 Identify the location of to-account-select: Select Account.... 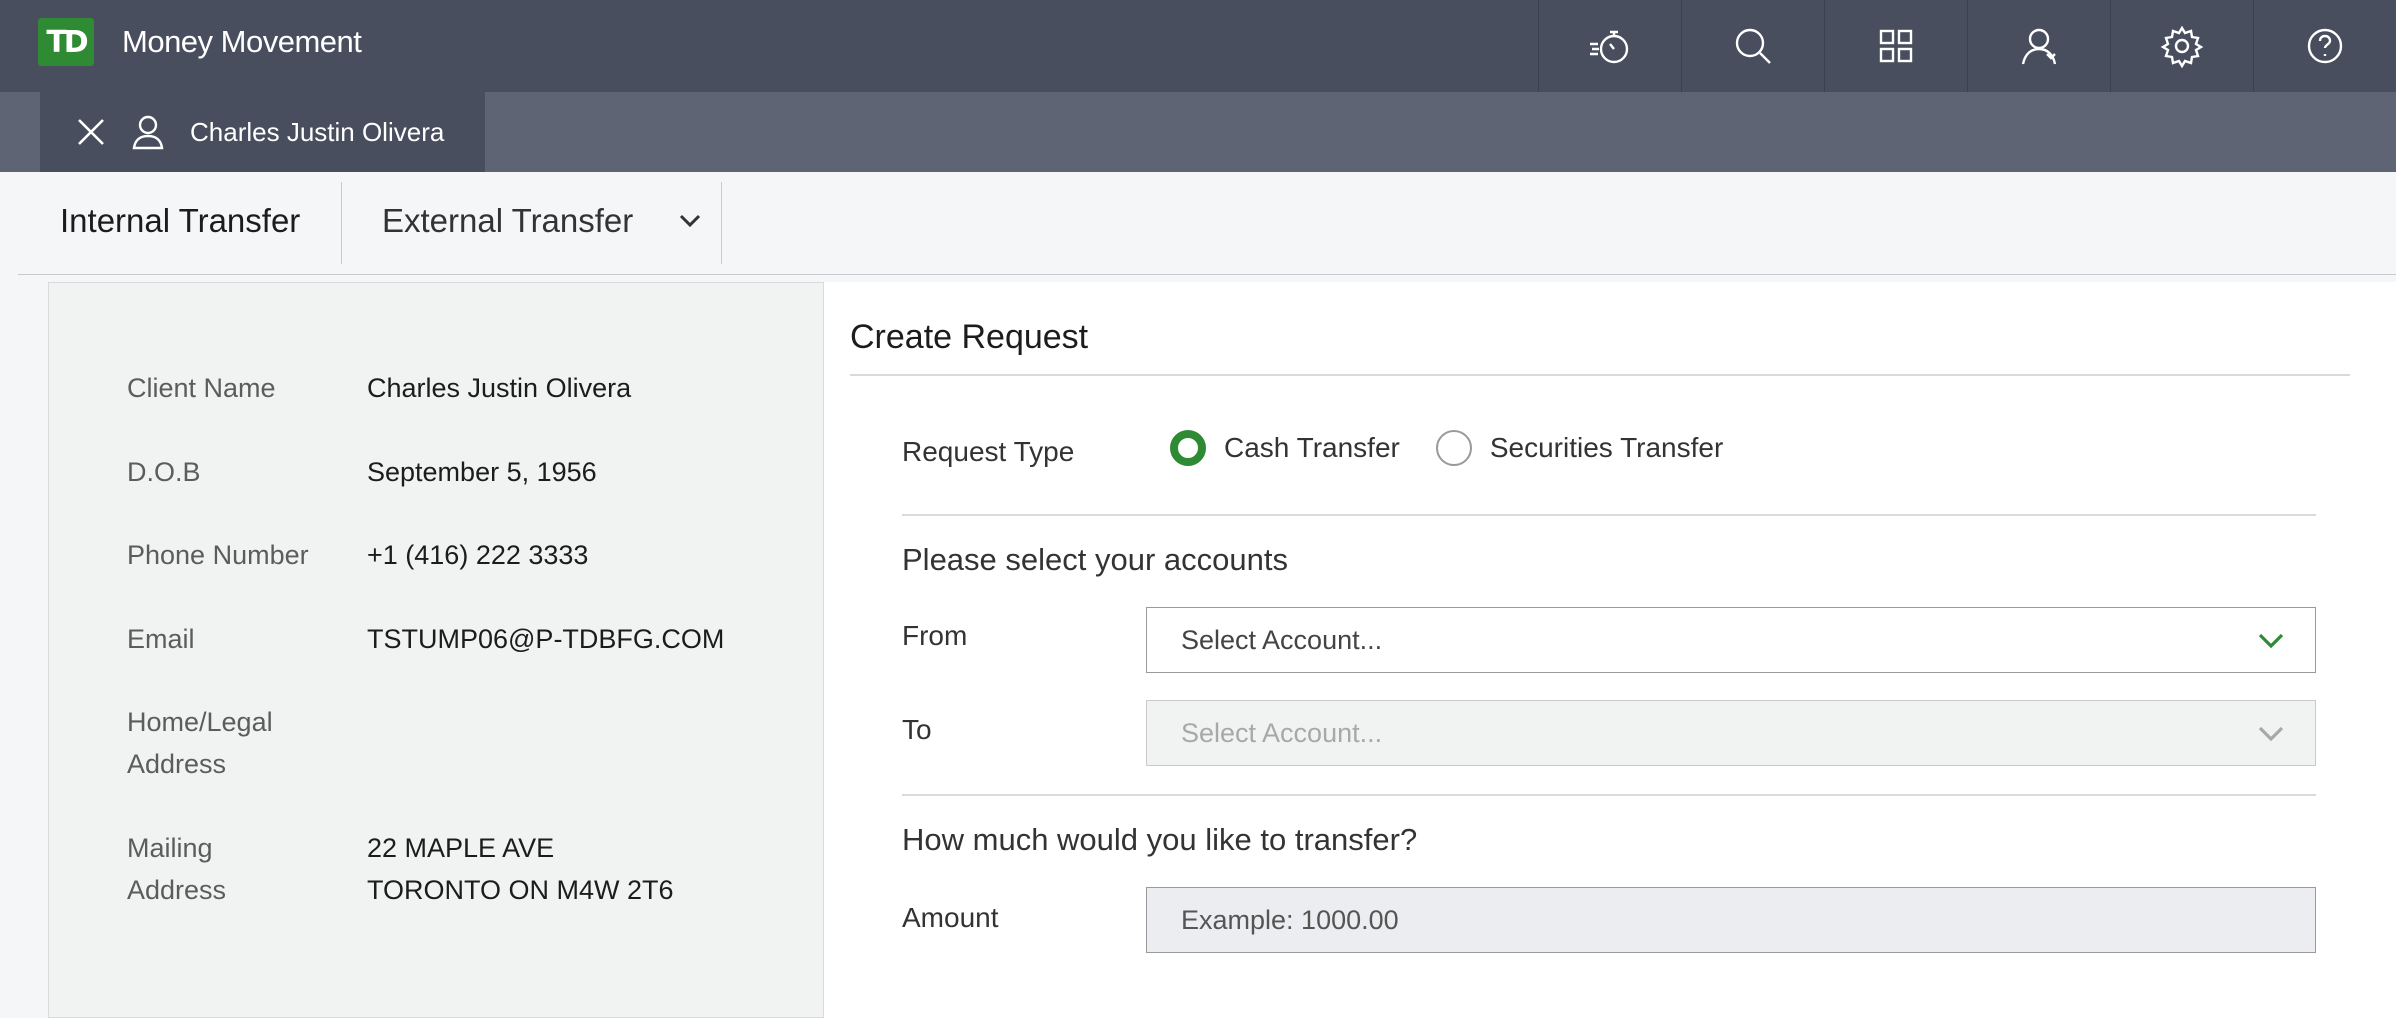
(1731, 733).